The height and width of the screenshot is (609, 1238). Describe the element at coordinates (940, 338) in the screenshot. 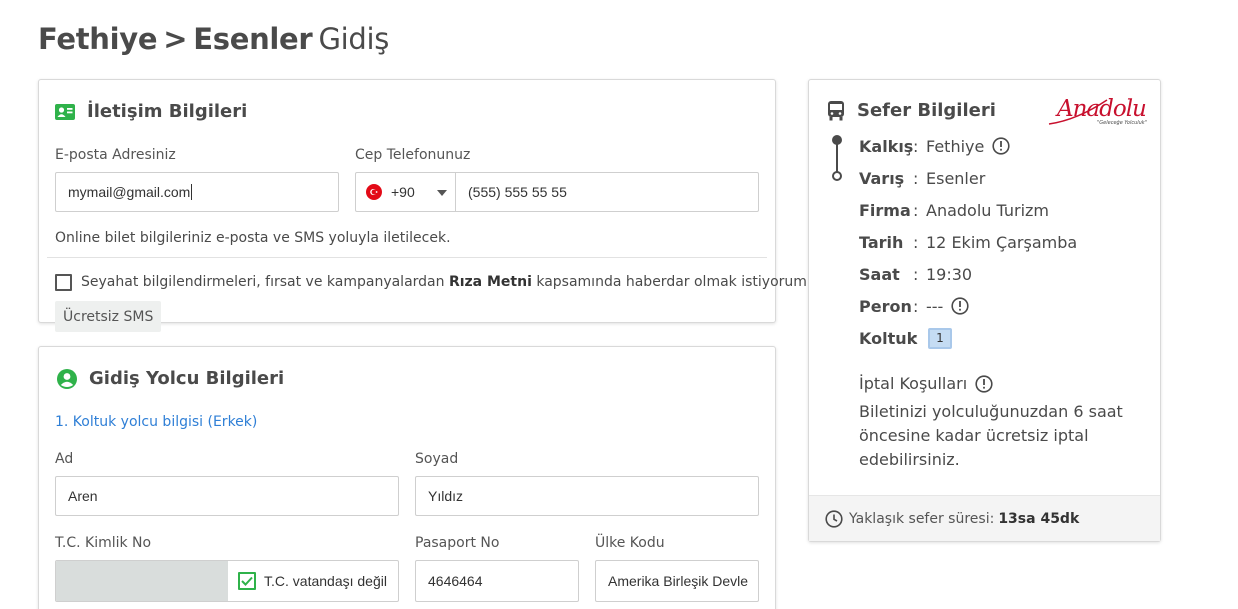

I see `seat-number-badge: 1` at that location.